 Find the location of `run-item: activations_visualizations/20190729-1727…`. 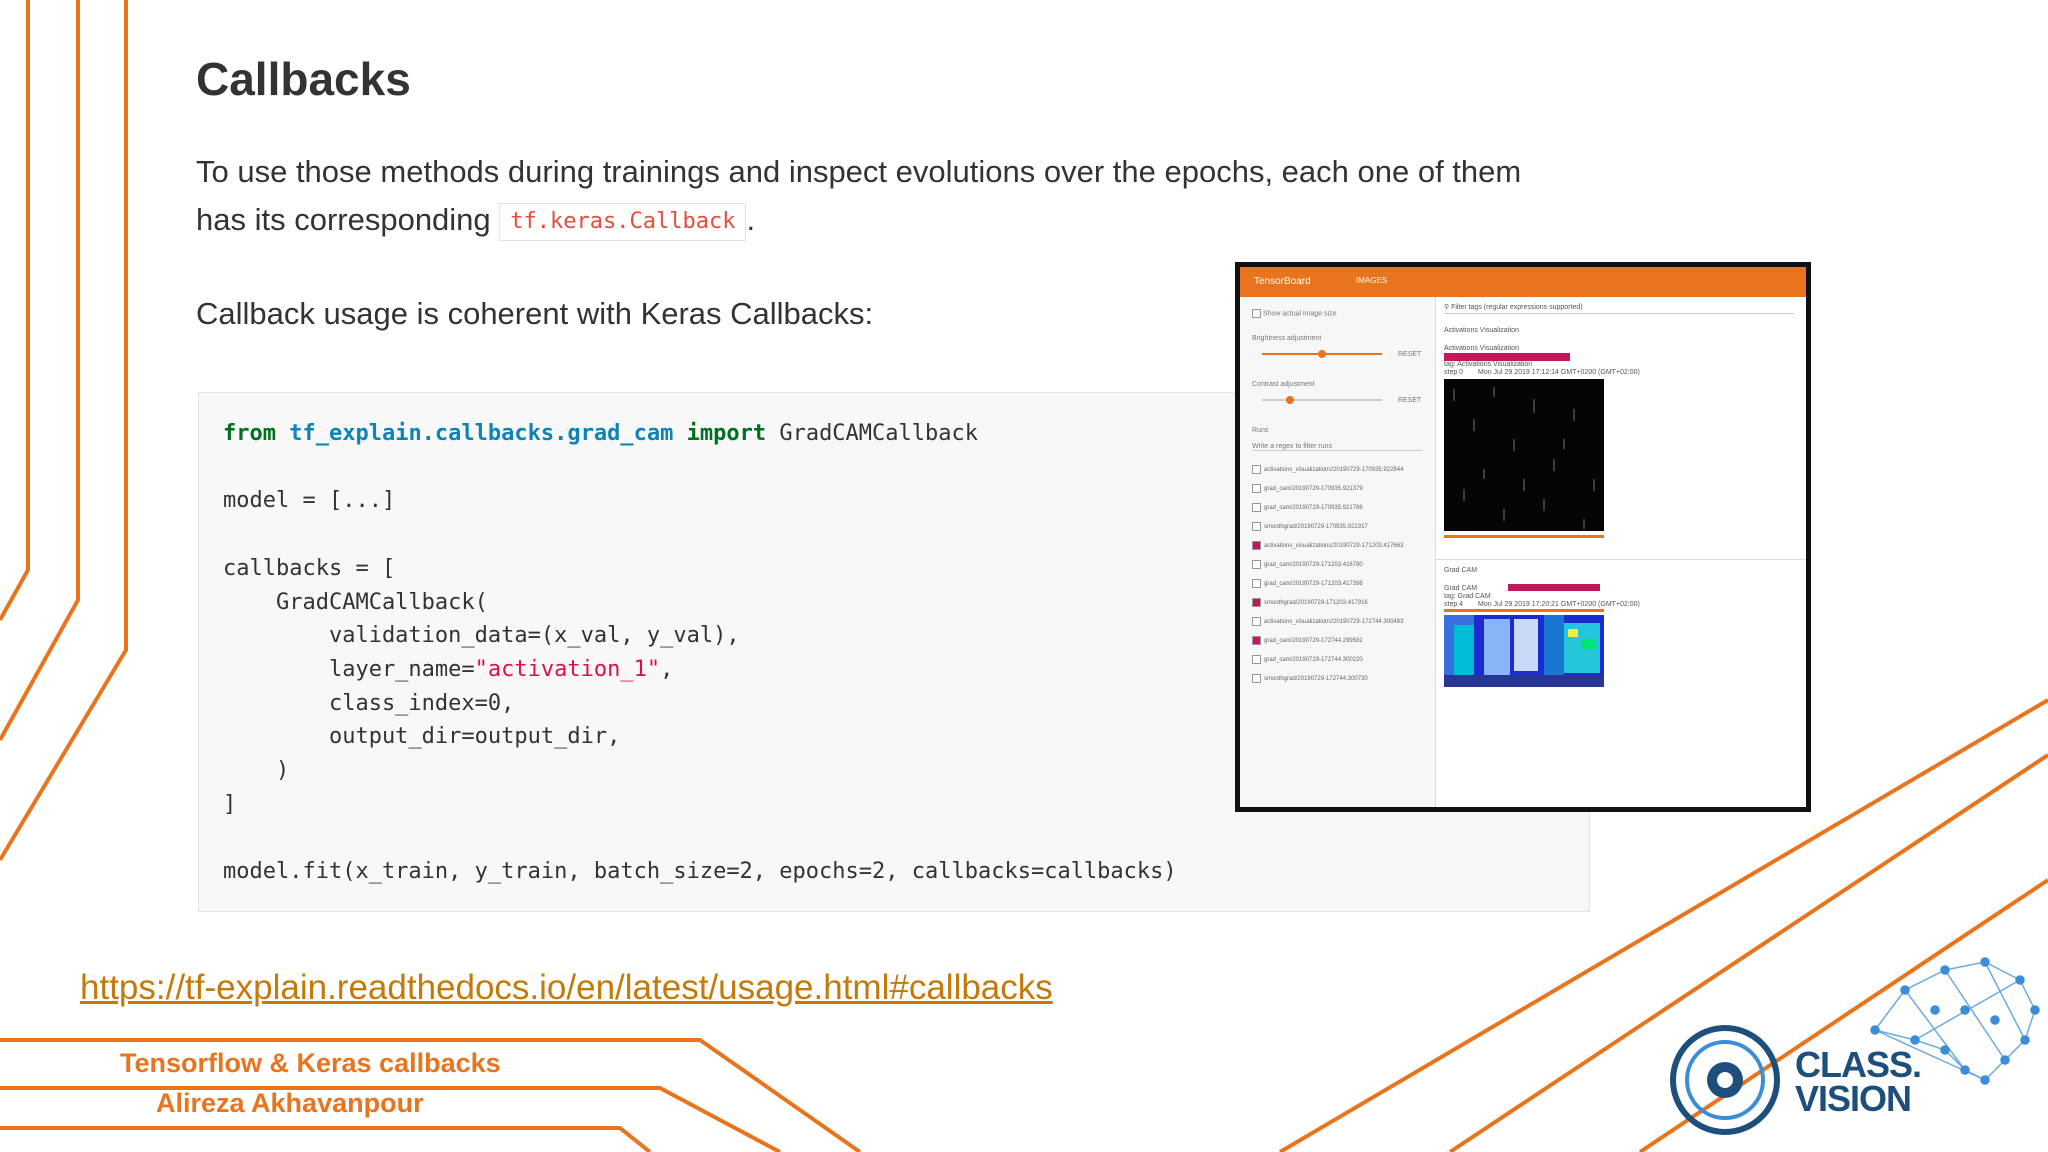

run-item: activations_visualizations/20190729-1727… is located at coordinates (1342, 621).